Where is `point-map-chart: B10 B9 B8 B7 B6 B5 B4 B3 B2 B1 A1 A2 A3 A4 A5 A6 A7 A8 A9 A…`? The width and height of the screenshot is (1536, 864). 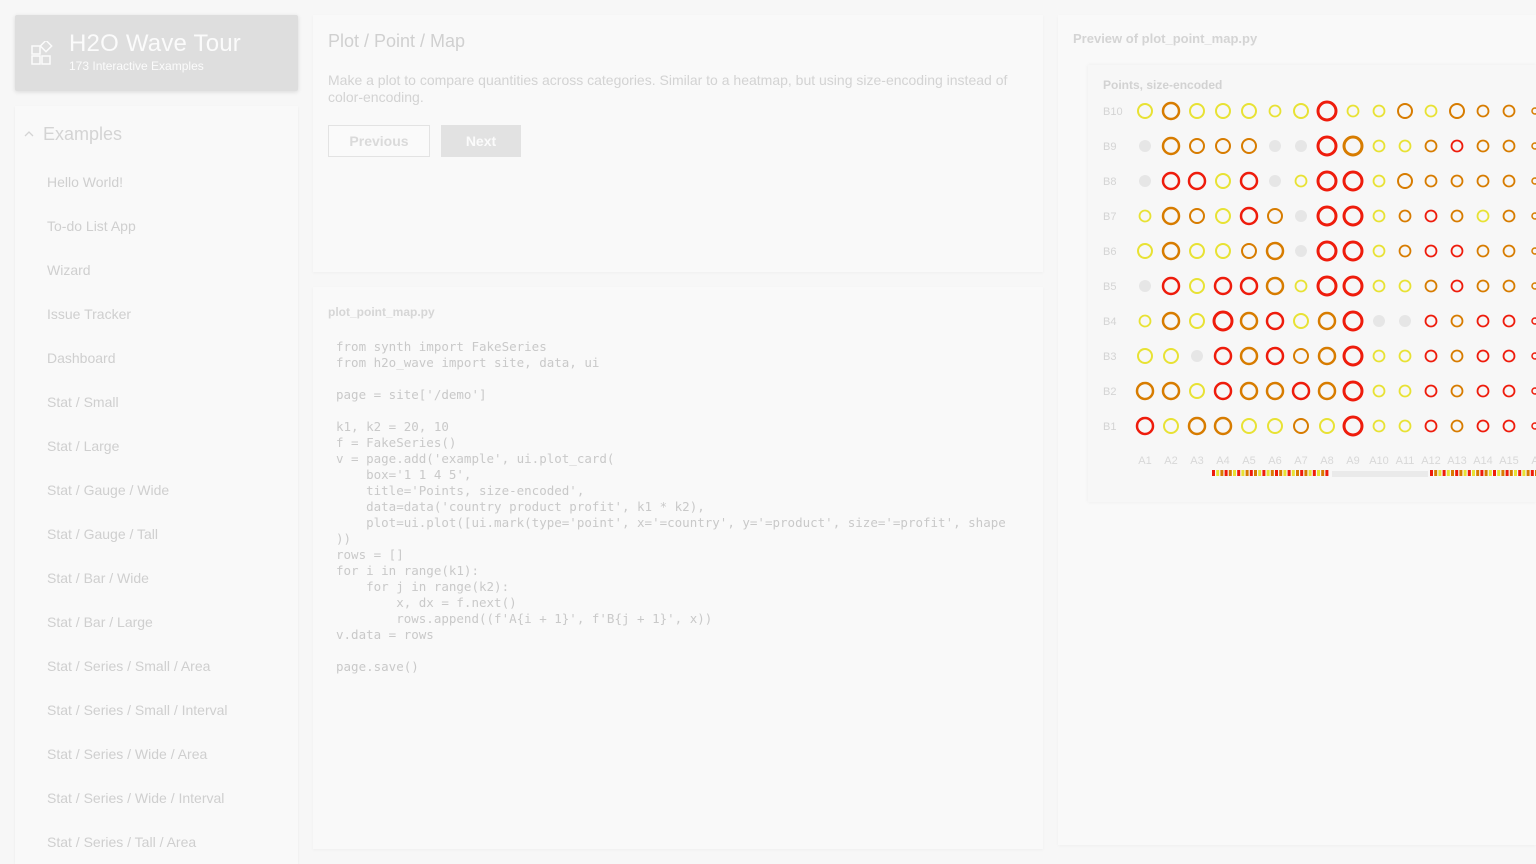
point-map-chart: B10 B9 B8 B7 B6 B5 B4 B3 B2 B1 A1 A2 A3 A4 A5 A6 A7 A8 A9 A… is located at coordinates (1312, 283).